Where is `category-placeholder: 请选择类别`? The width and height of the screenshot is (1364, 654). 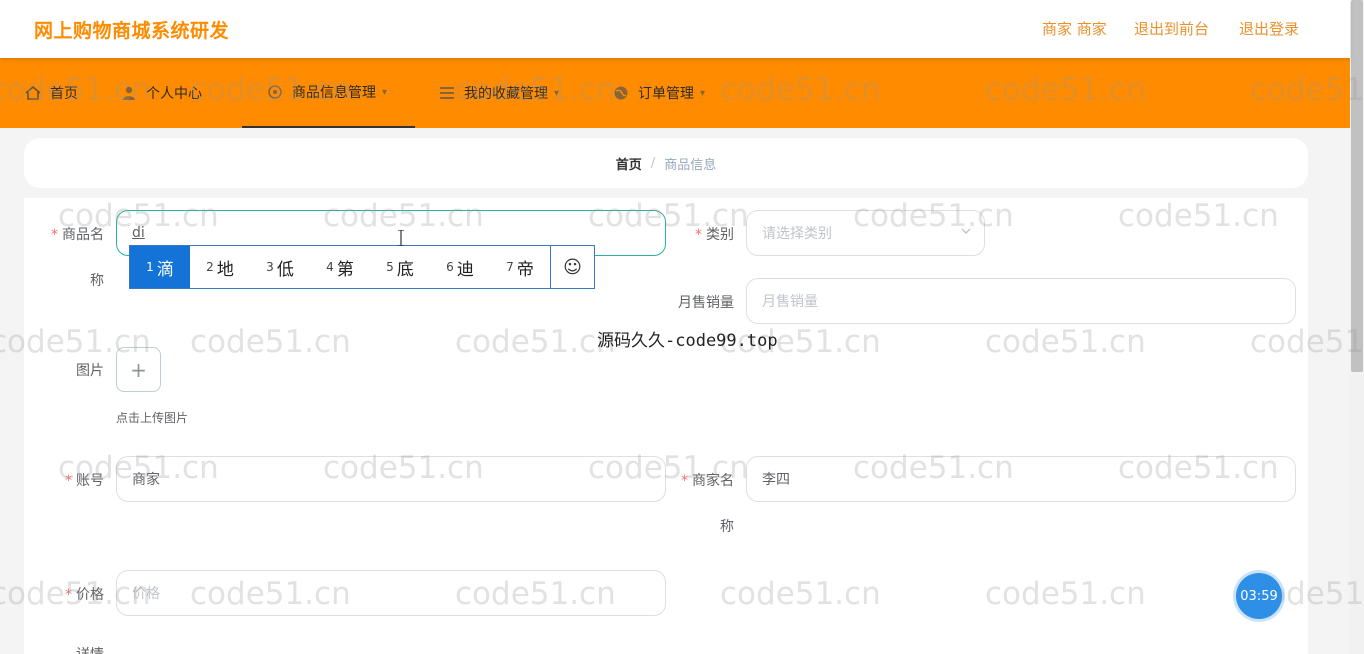 category-placeholder: 请选择类别 is located at coordinates (797, 234).